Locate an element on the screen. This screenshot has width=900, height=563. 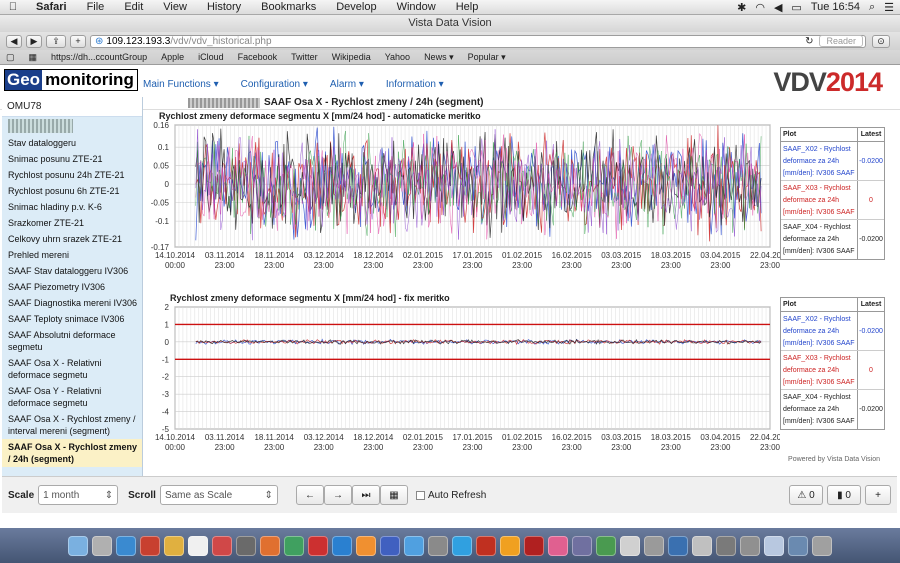
clock: Tue 16:54 is located at coordinates (835, 7).